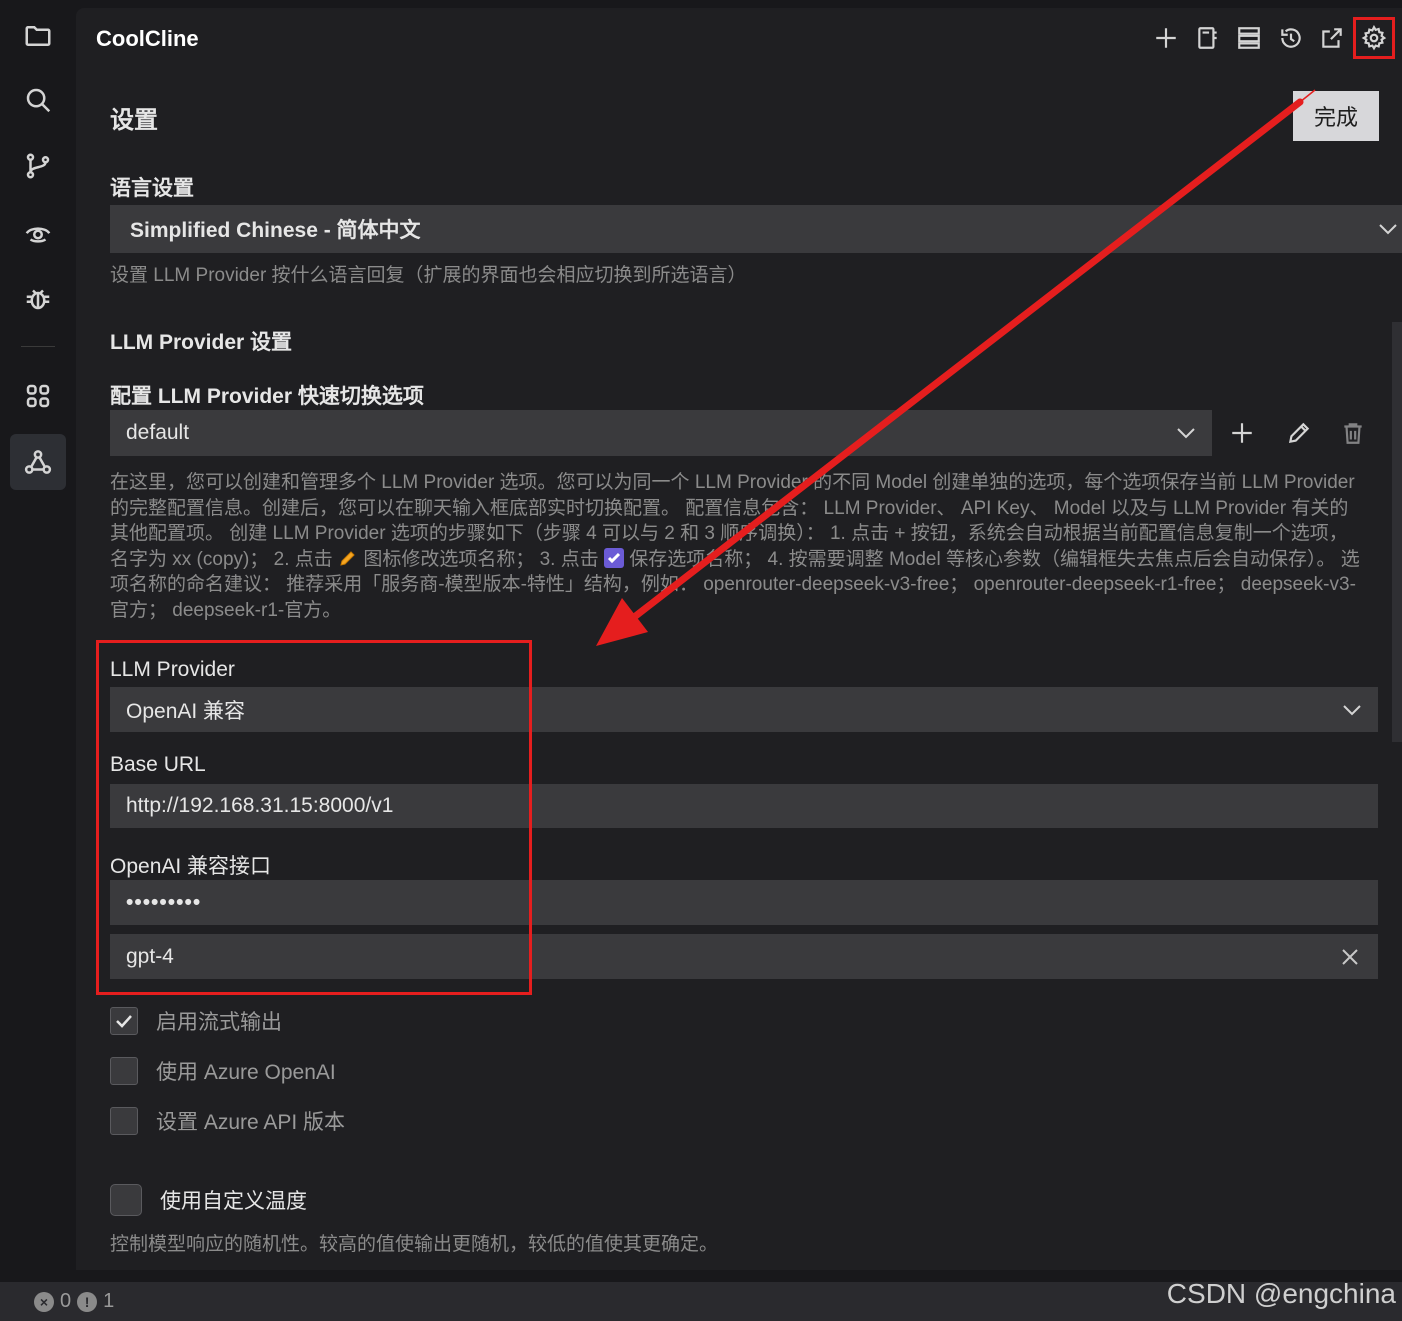  What do you see at coordinates (1281, 1293) in the screenshot?
I see `watermark: CSDN @engchina` at bounding box center [1281, 1293].